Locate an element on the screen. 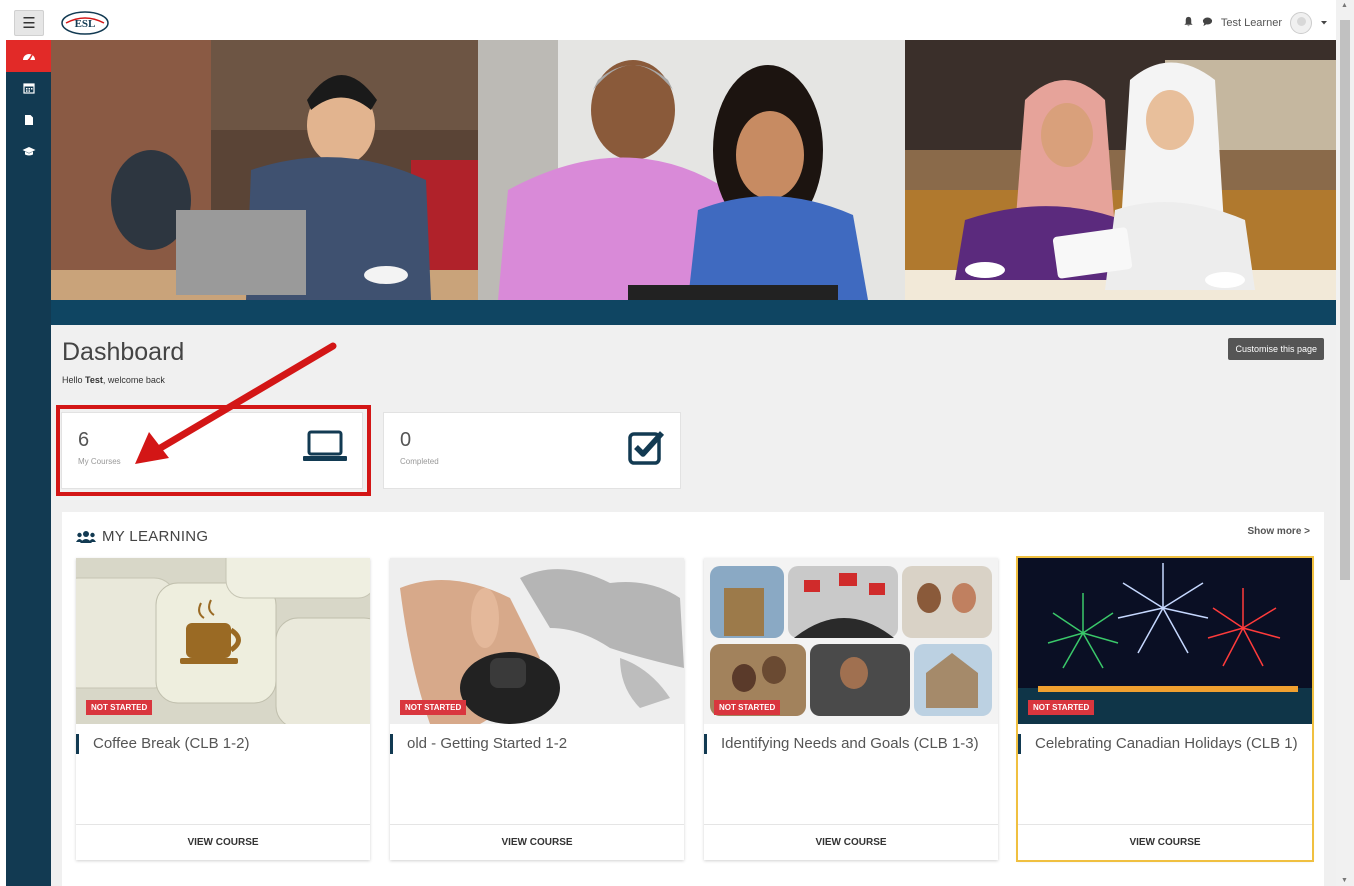 This screenshot has width=1354, height=886. checkbox-icon is located at coordinates (647, 449).